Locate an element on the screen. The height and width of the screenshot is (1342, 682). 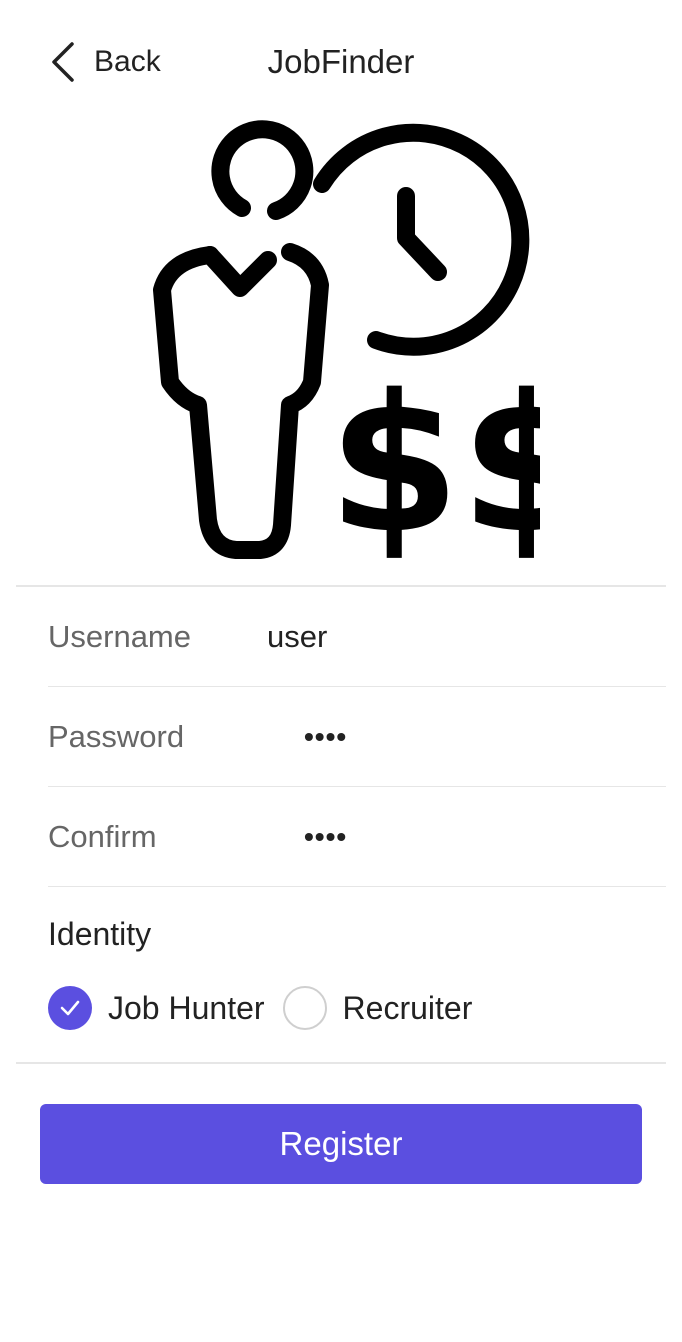
header-bar: Back JobFinder is located at coordinates (341, 60).